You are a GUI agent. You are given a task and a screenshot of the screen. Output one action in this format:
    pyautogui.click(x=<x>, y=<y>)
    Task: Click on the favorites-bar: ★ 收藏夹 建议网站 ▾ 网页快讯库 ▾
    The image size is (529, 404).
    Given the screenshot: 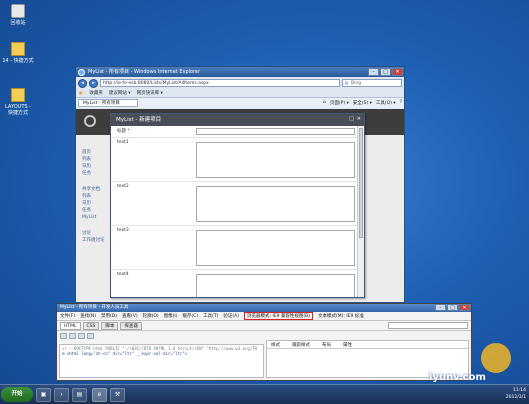 What is the action you would take?
    pyautogui.click(x=240, y=93)
    